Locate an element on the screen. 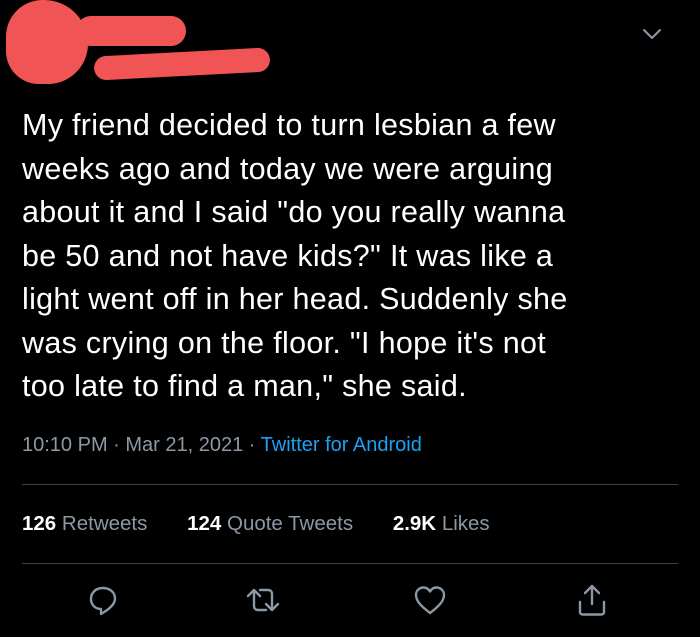  reply-icon is located at coordinates (103, 600).